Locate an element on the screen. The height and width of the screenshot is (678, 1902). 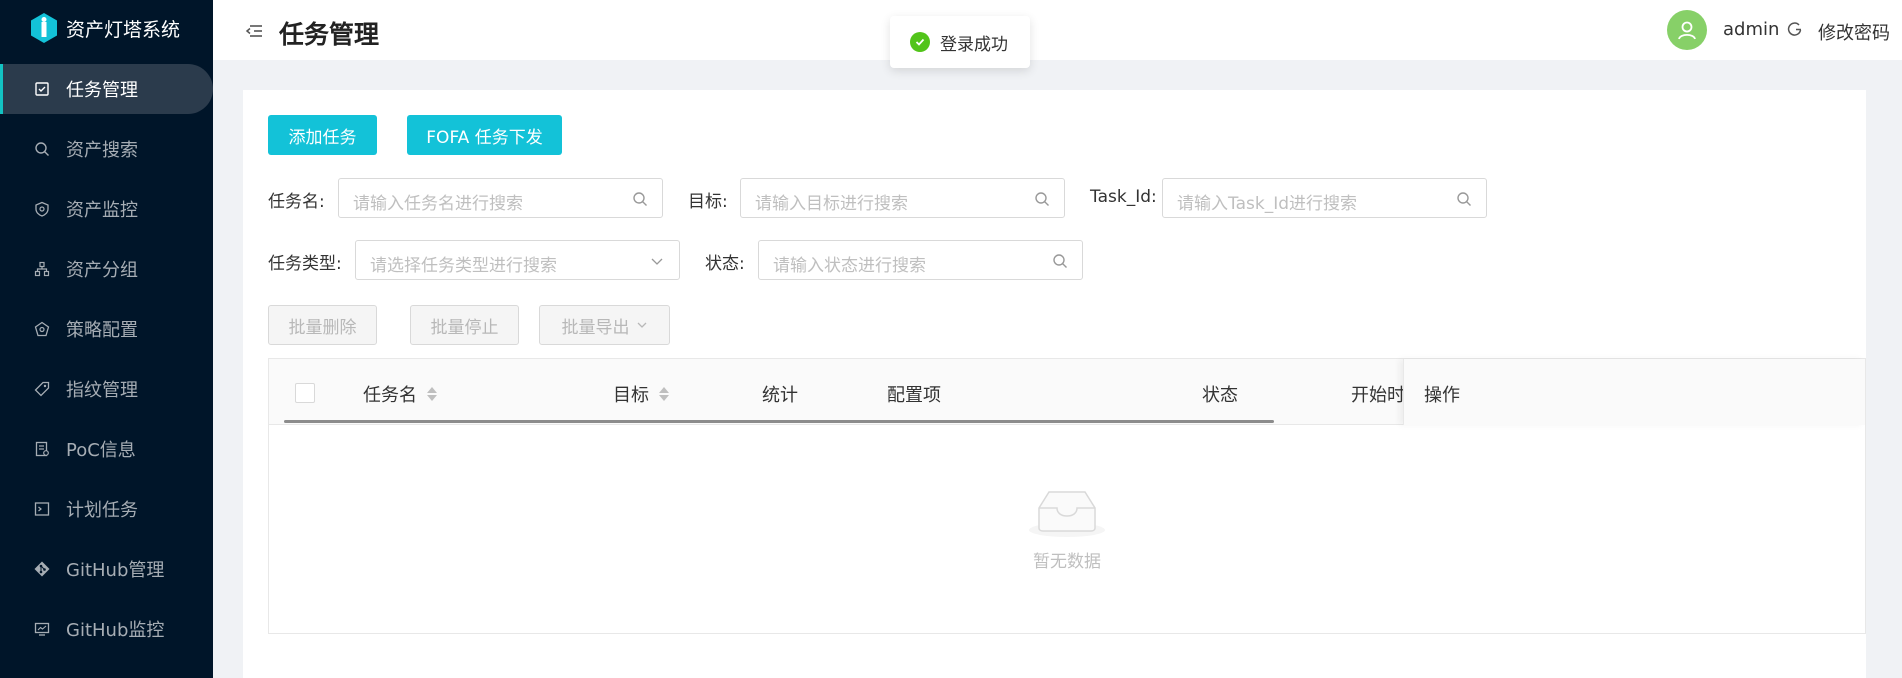
sidebar-item-asset-group: 资产分组 is located at coordinates (106, 269).